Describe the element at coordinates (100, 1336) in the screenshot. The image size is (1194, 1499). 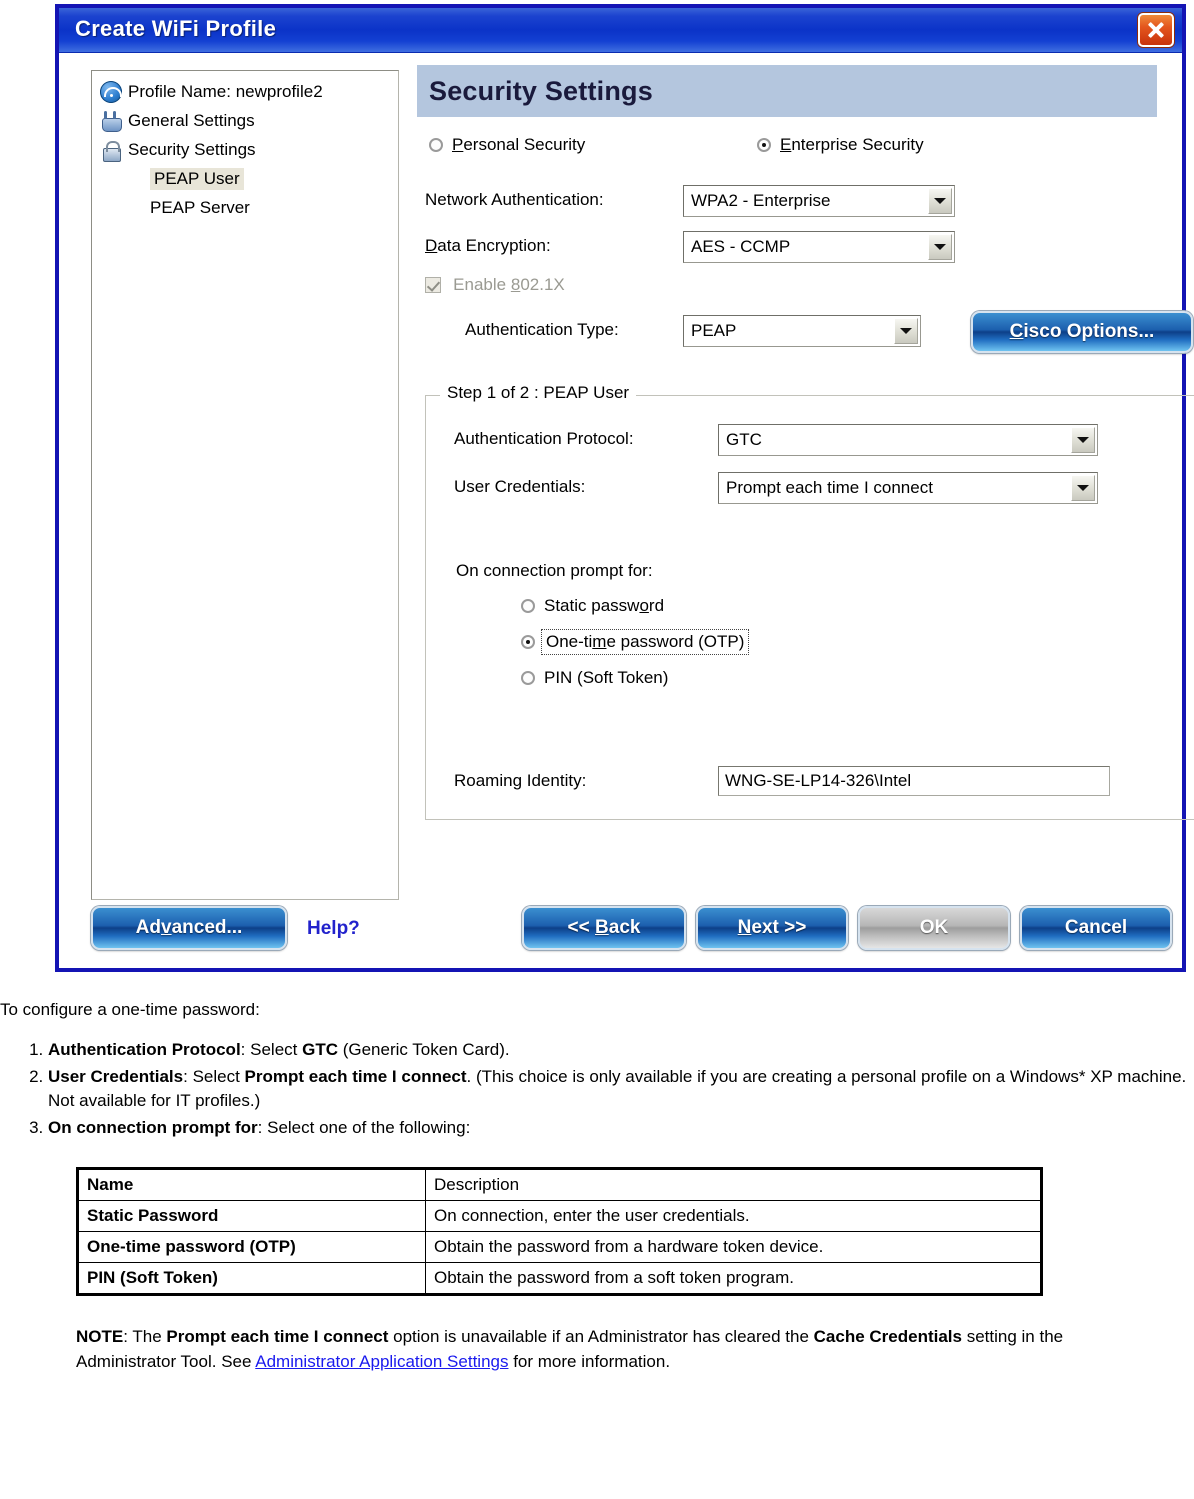
I see `note-label: NOTE` at that location.